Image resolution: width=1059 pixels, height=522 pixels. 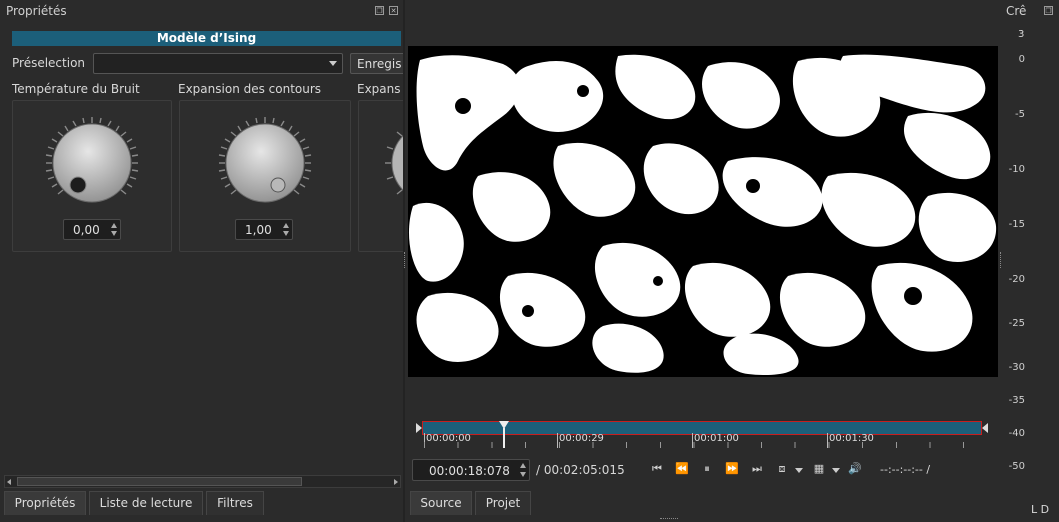 I want to click on float-meter-icon: ❐, so click(x=1048, y=10).